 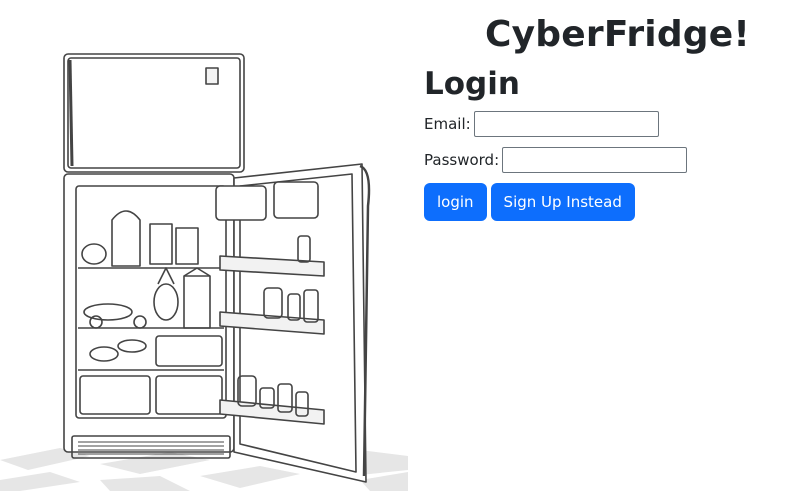 I want to click on signup-button: Sign Up Instead, so click(x=562, y=202).